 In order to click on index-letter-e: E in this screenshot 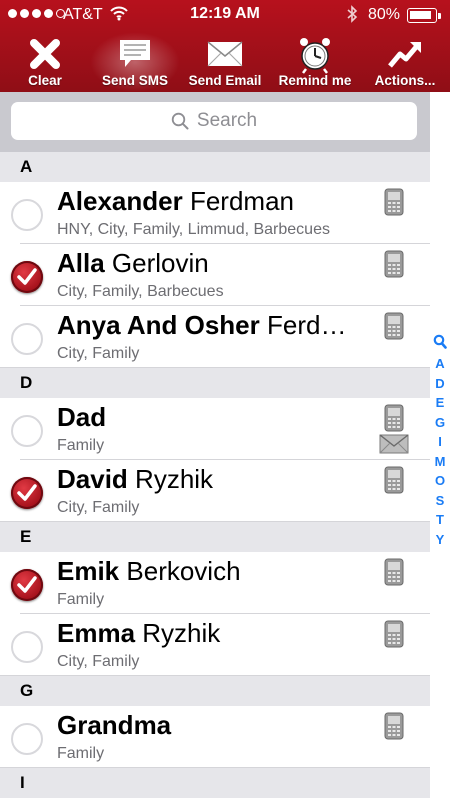, I will do `click(440, 403)`.